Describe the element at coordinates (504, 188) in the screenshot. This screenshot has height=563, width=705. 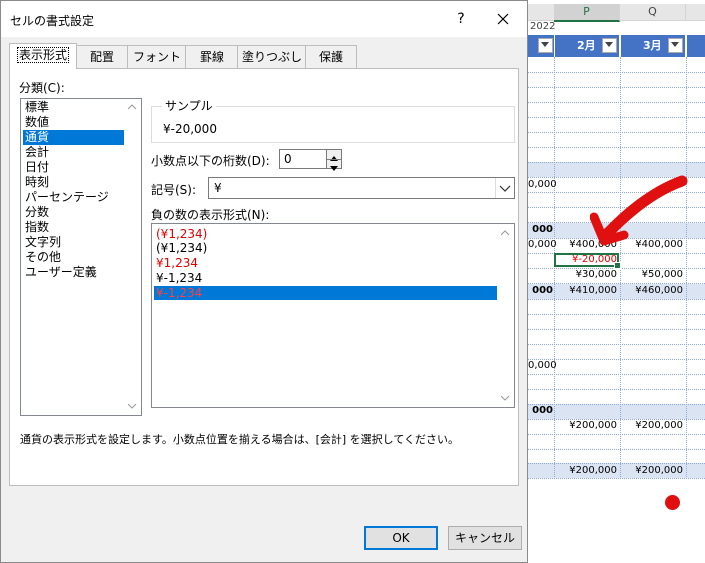
I see `chevron-down-icon` at that location.